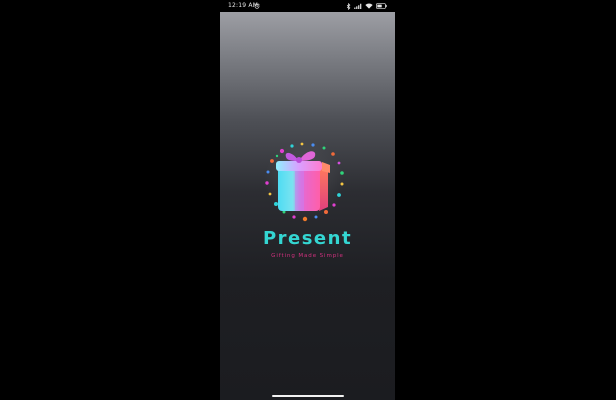 The height and width of the screenshot is (400, 616). I want to click on battery-icon, so click(381, 6).